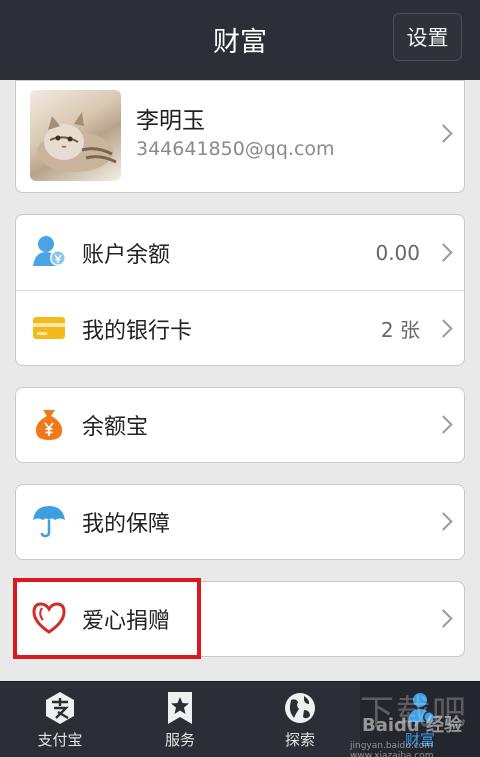 The image size is (480, 757). I want to click on profile-card: 李明玉 344641850@qq.com, so click(240, 136).